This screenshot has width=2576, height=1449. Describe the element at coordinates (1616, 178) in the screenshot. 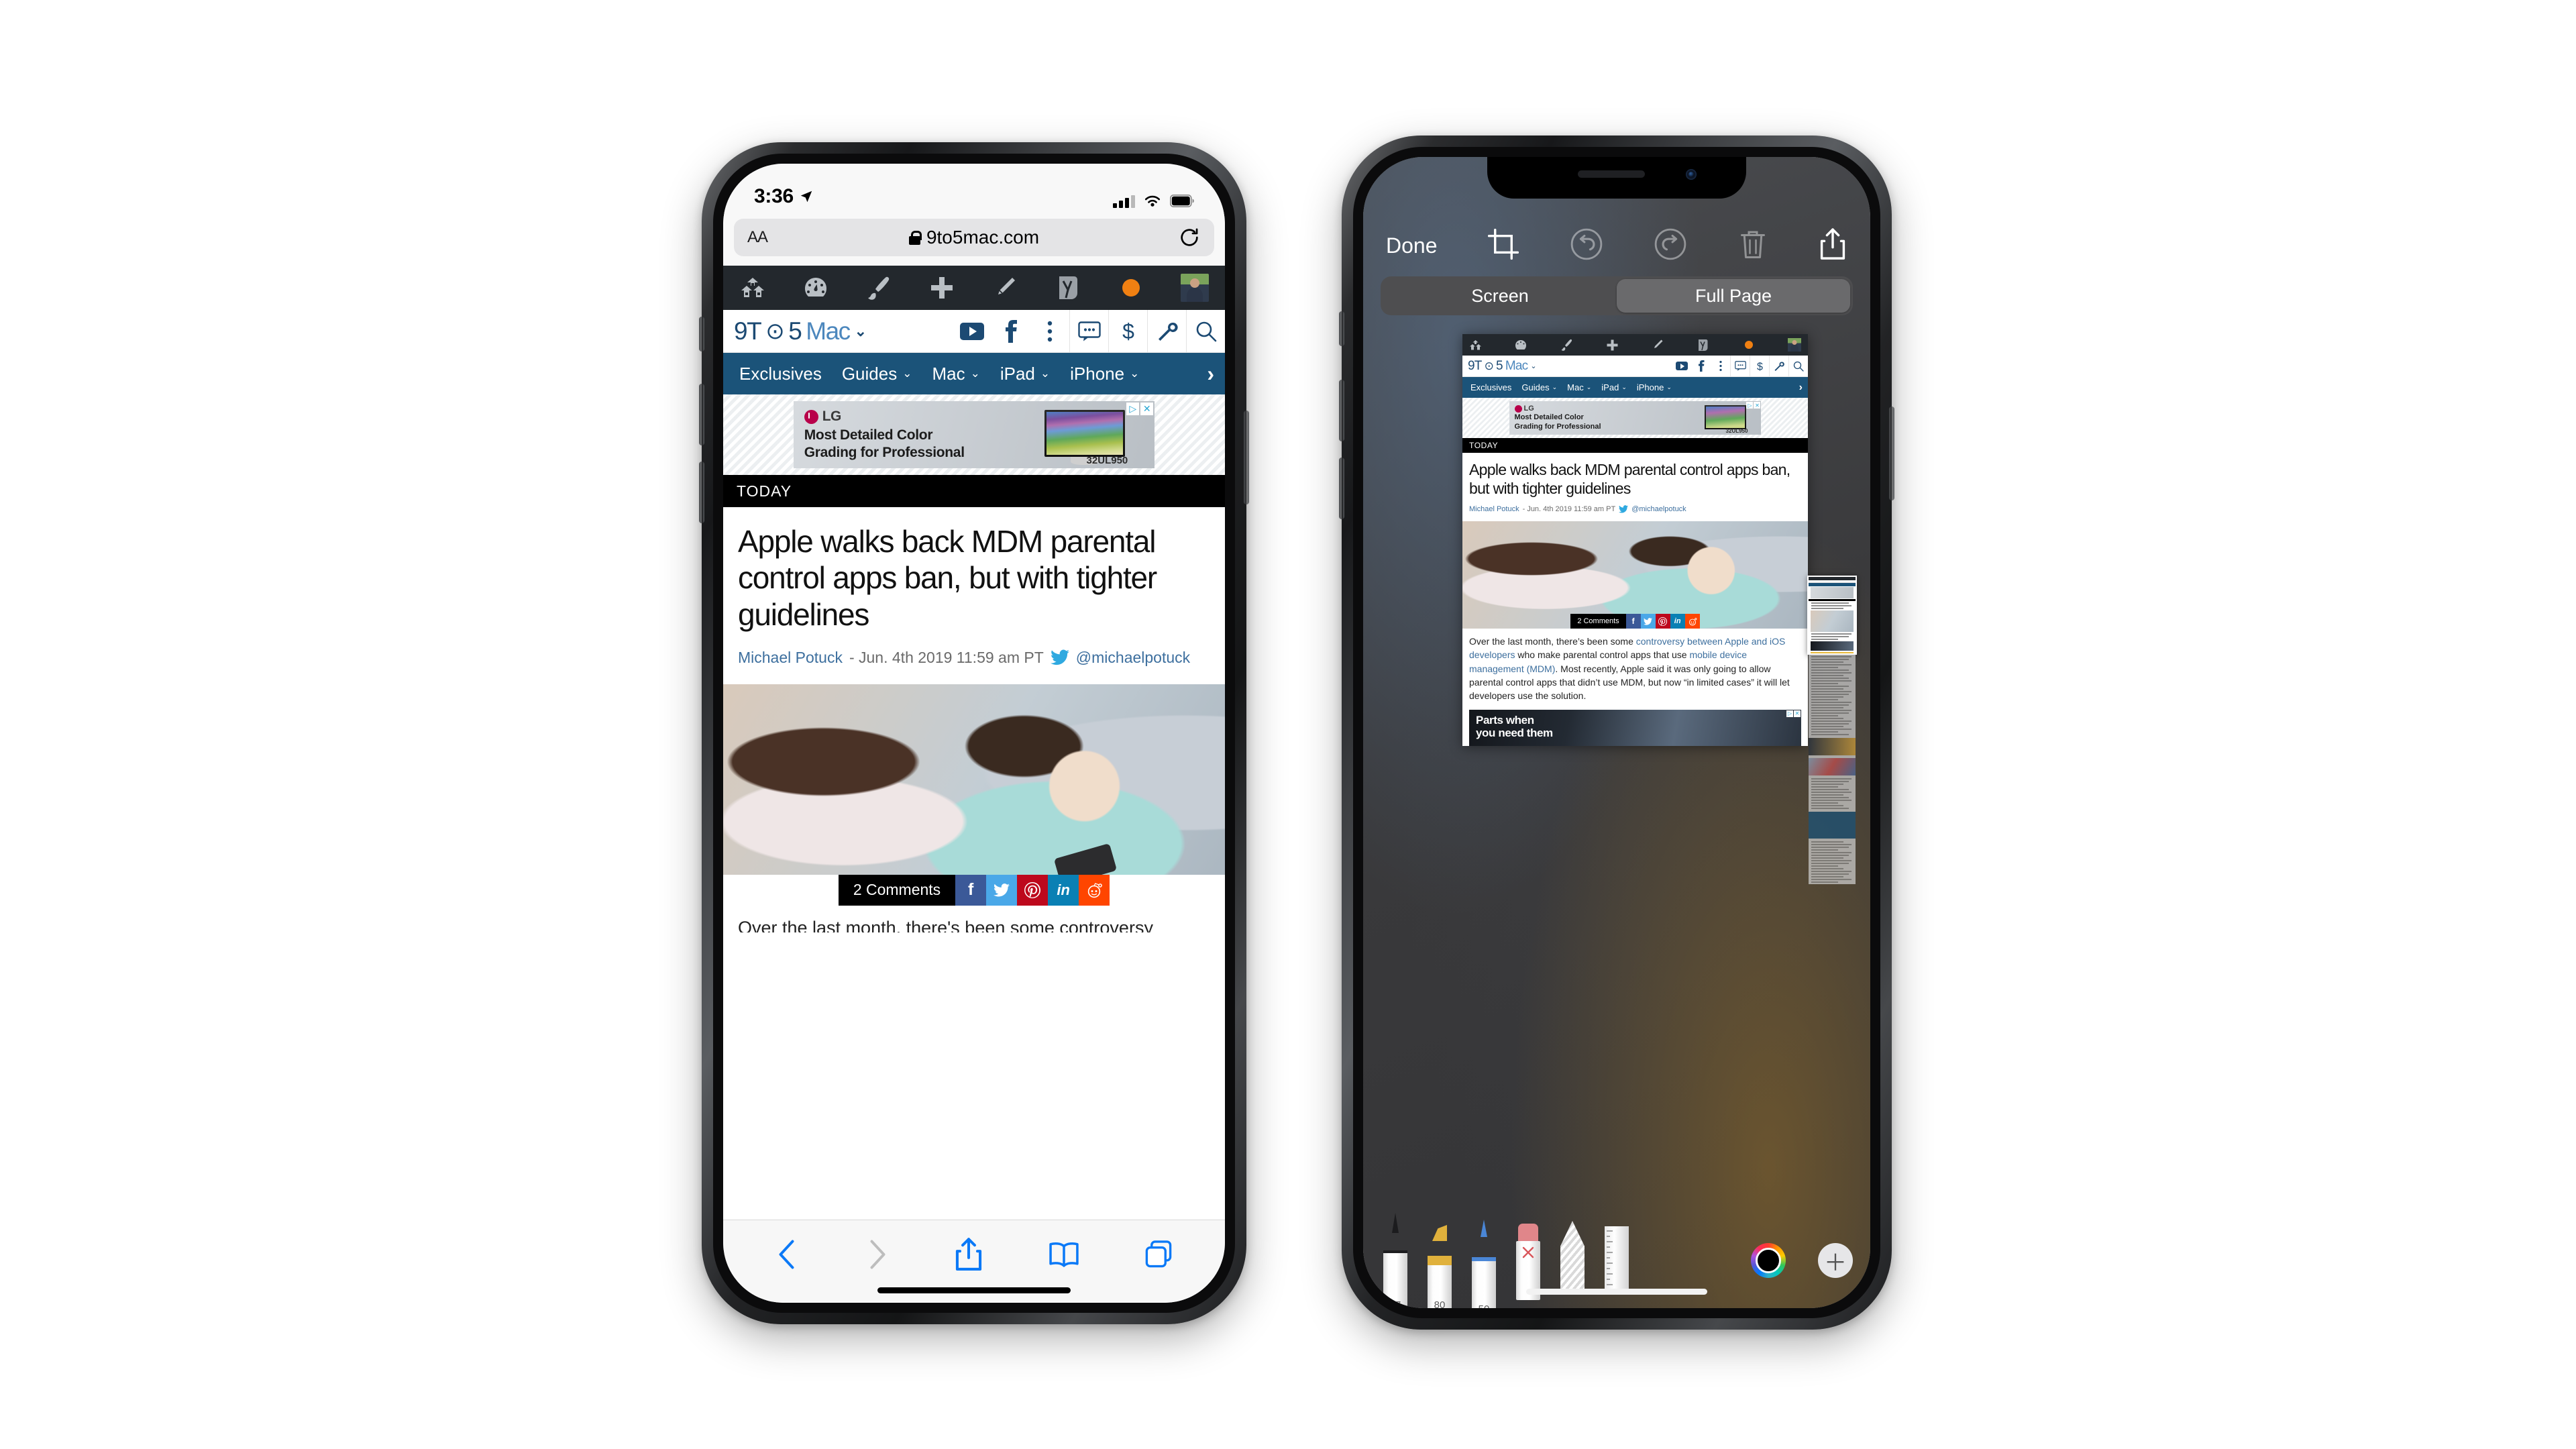

I see `notch` at that location.